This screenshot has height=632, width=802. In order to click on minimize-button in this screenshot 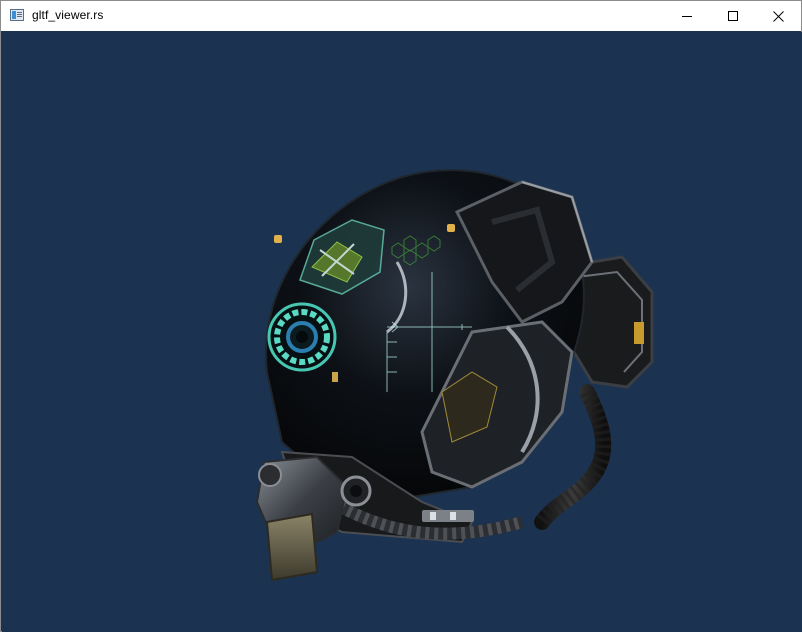, I will do `click(687, 16)`.